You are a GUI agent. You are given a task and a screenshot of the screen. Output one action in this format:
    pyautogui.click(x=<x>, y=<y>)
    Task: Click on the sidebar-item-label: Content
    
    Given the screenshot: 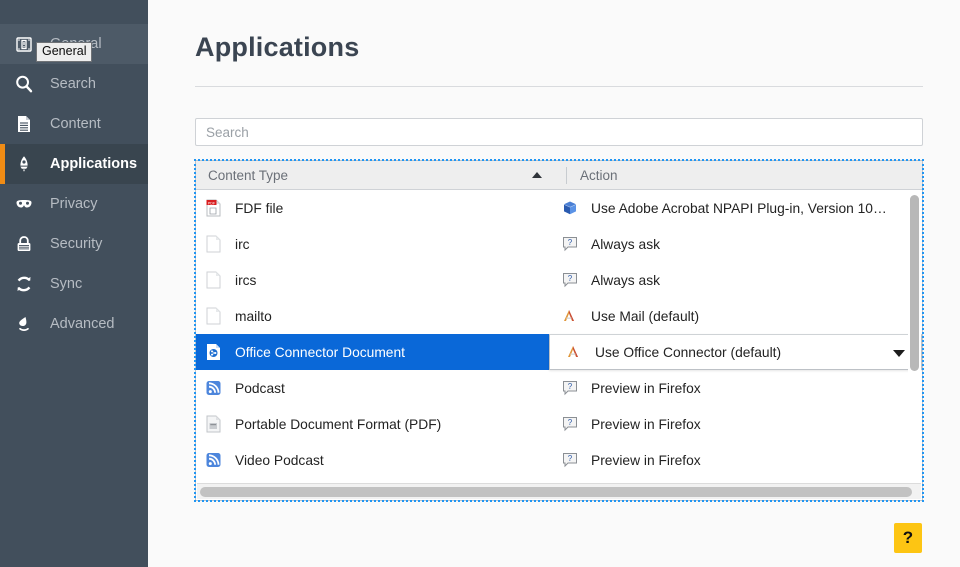 What is the action you would take?
    pyautogui.click(x=75, y=124)
    